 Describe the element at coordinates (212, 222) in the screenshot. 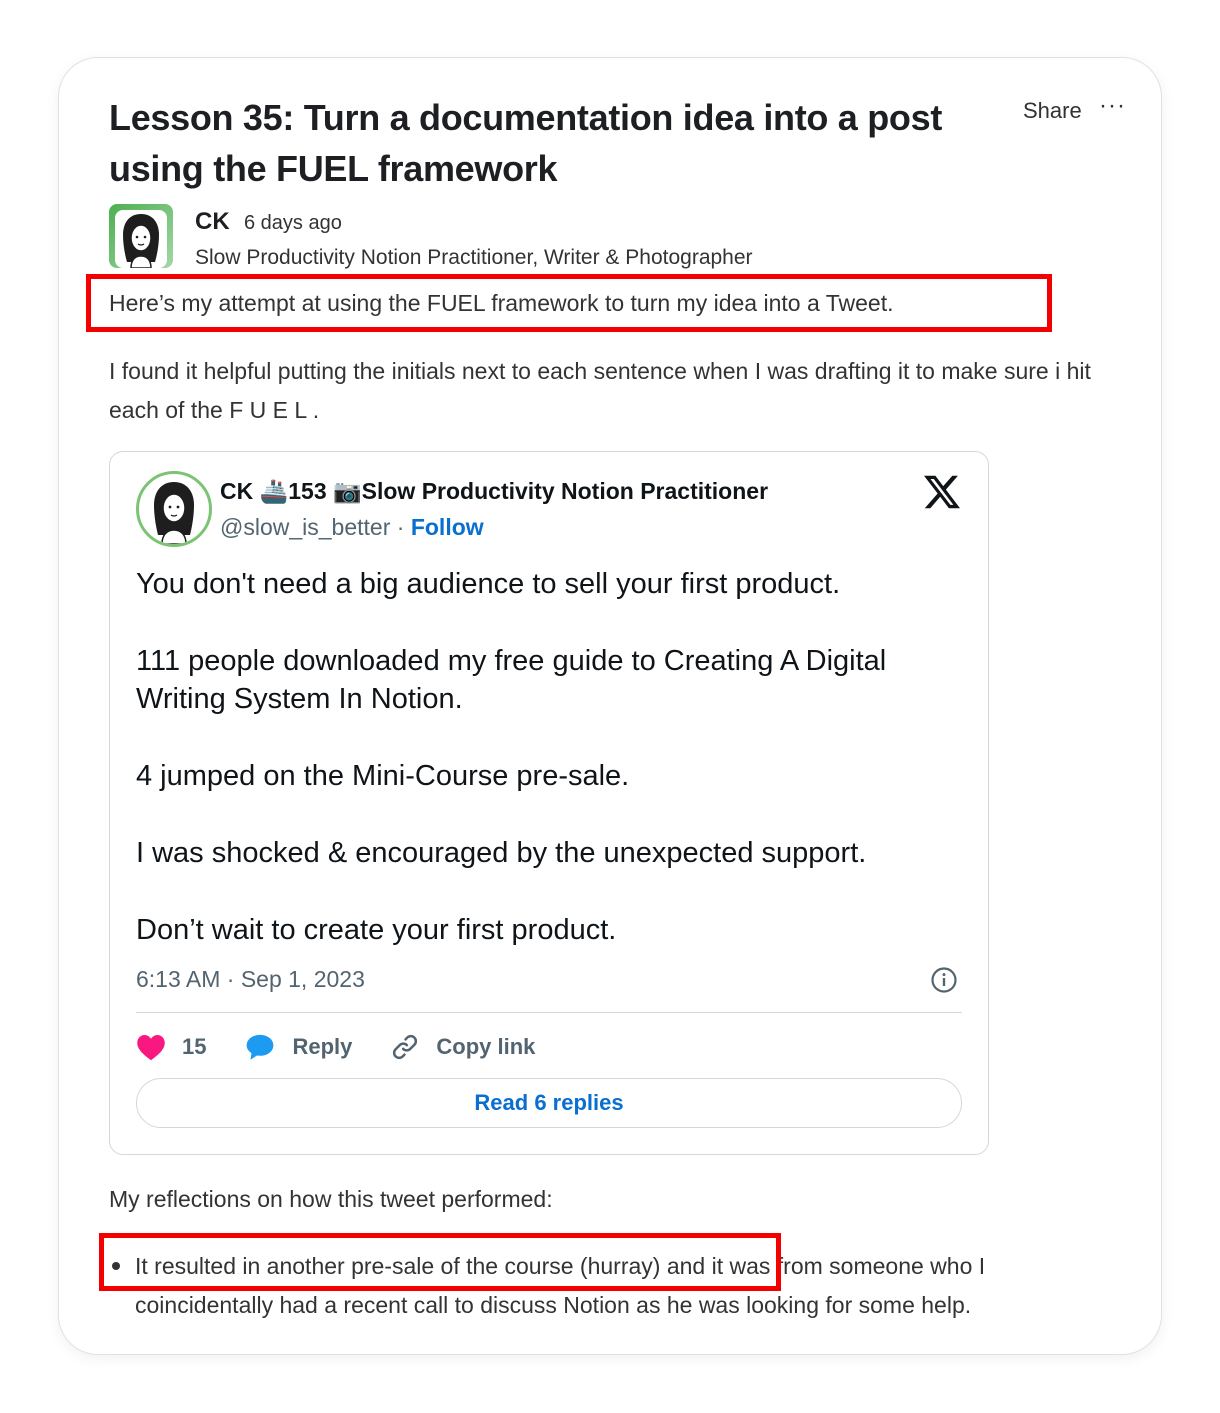

I see `author-name: CK` at that location.